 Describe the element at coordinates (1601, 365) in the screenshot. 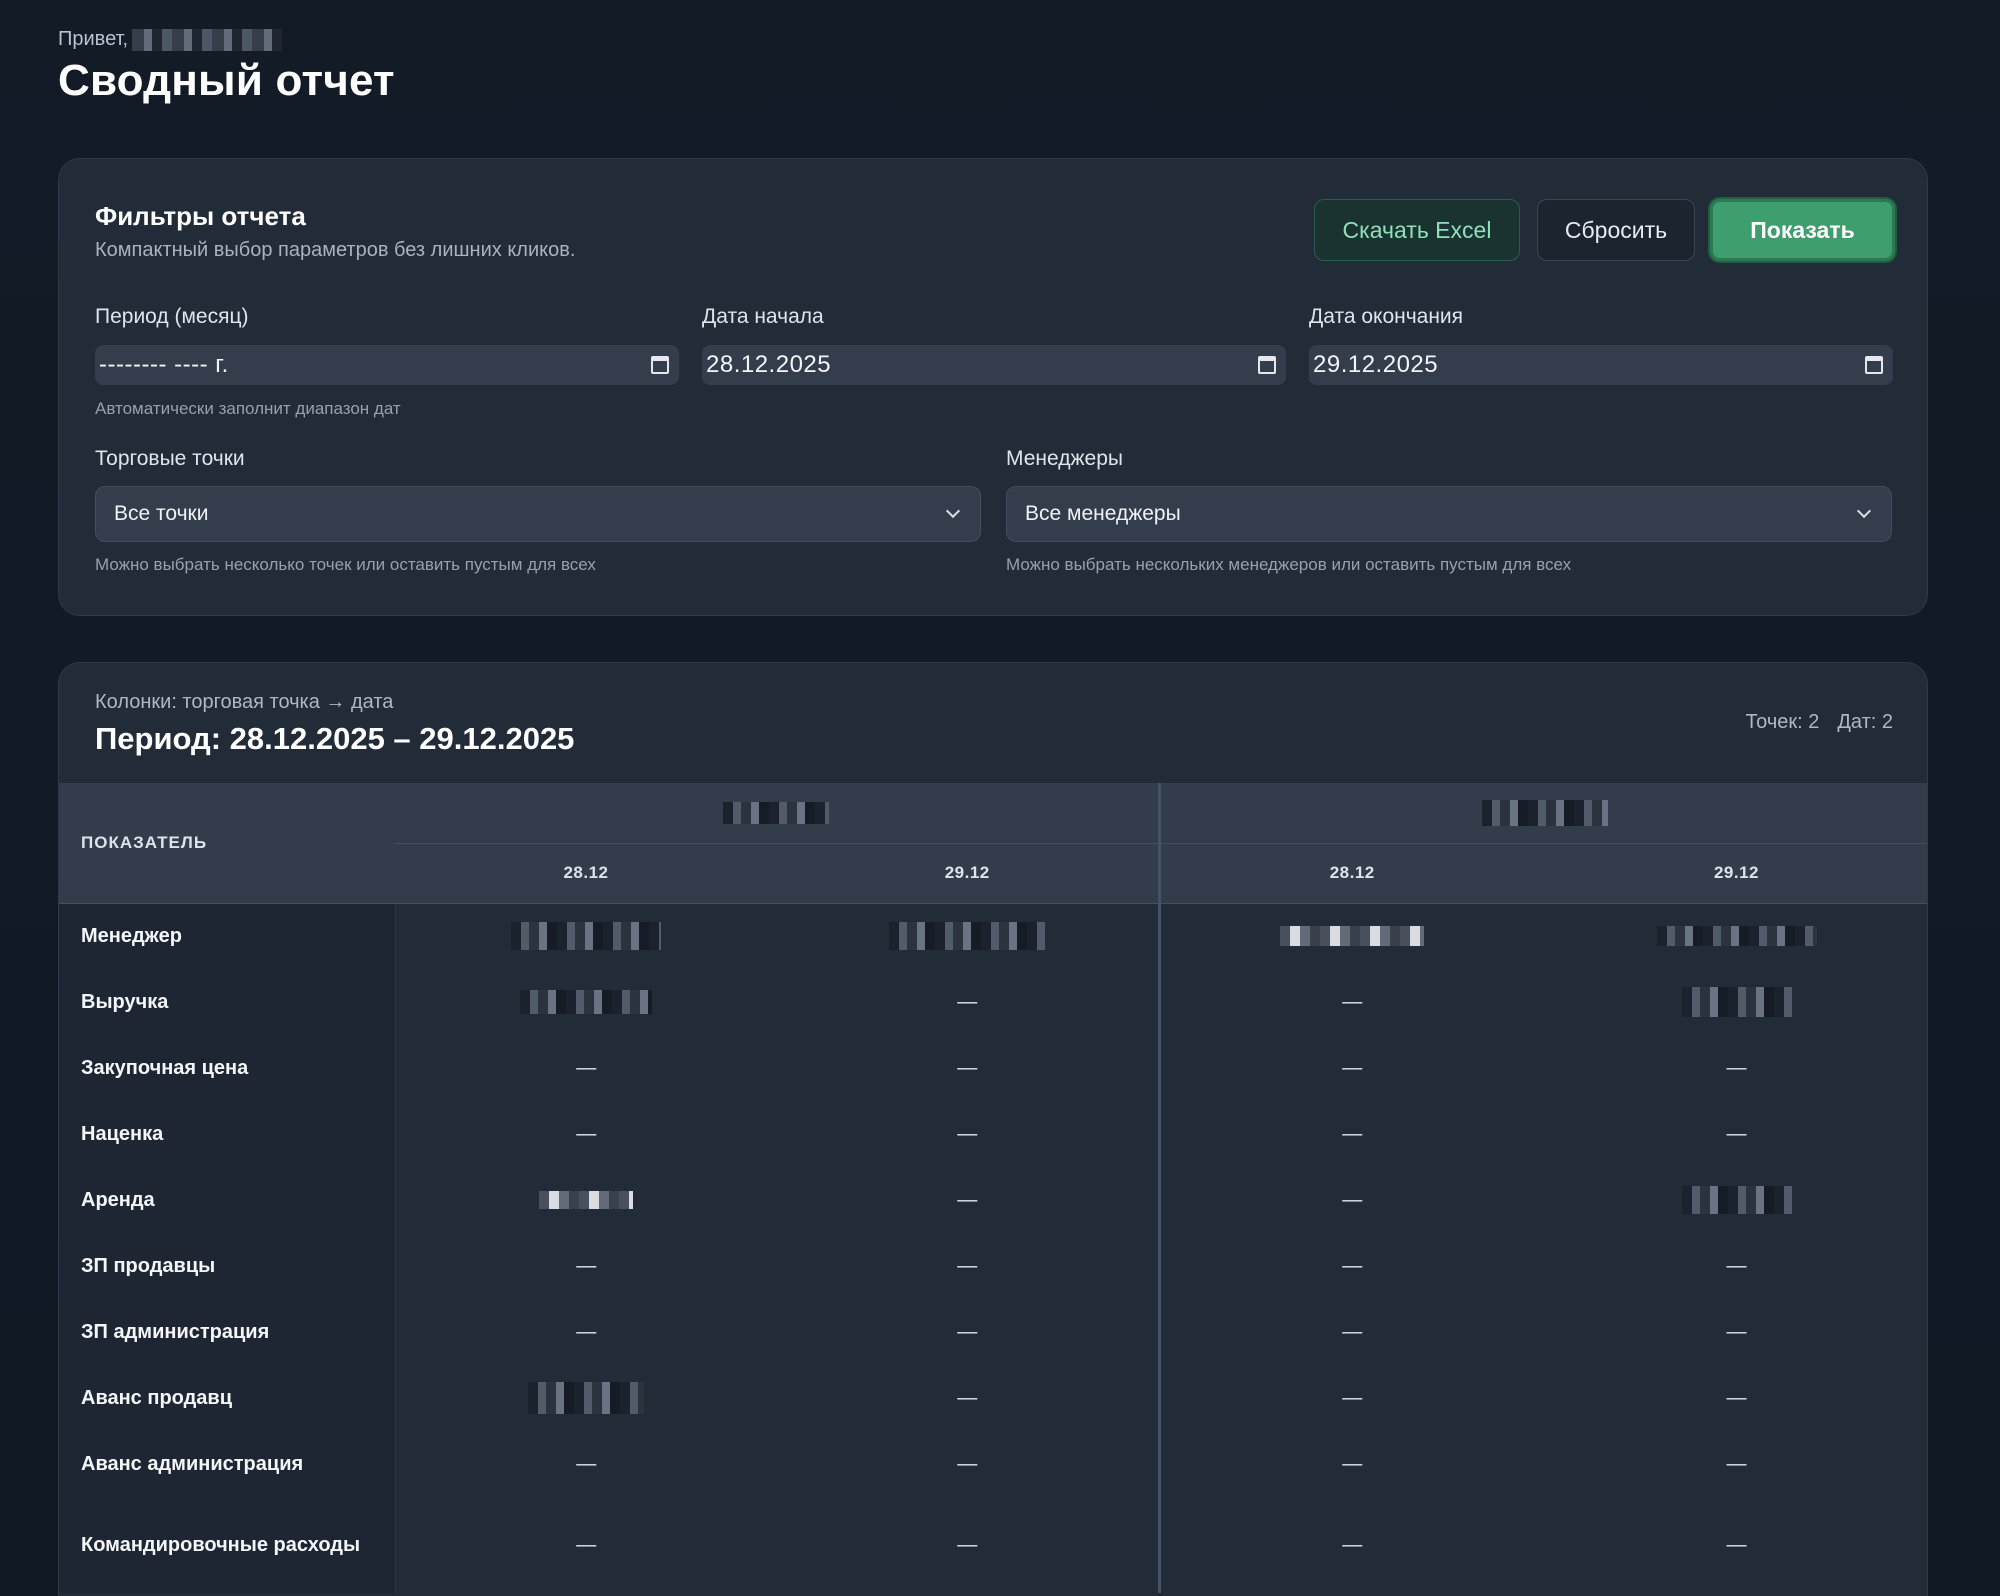

I see `end-date-input: 29.12.2025` at that location.